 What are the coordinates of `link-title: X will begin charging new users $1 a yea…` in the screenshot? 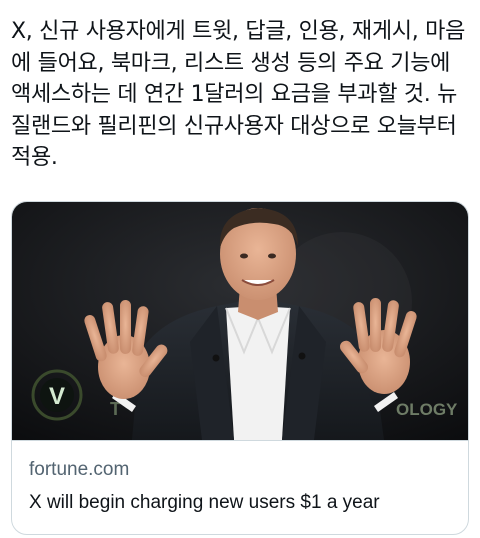 It's located at (204, 503).